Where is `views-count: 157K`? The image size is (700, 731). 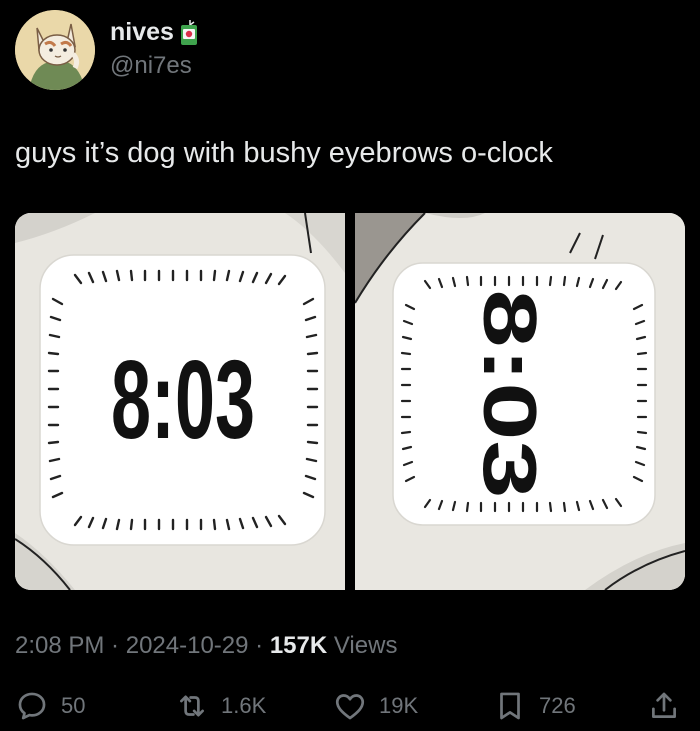
views-count: 157K is located at coordinates (298, 645).